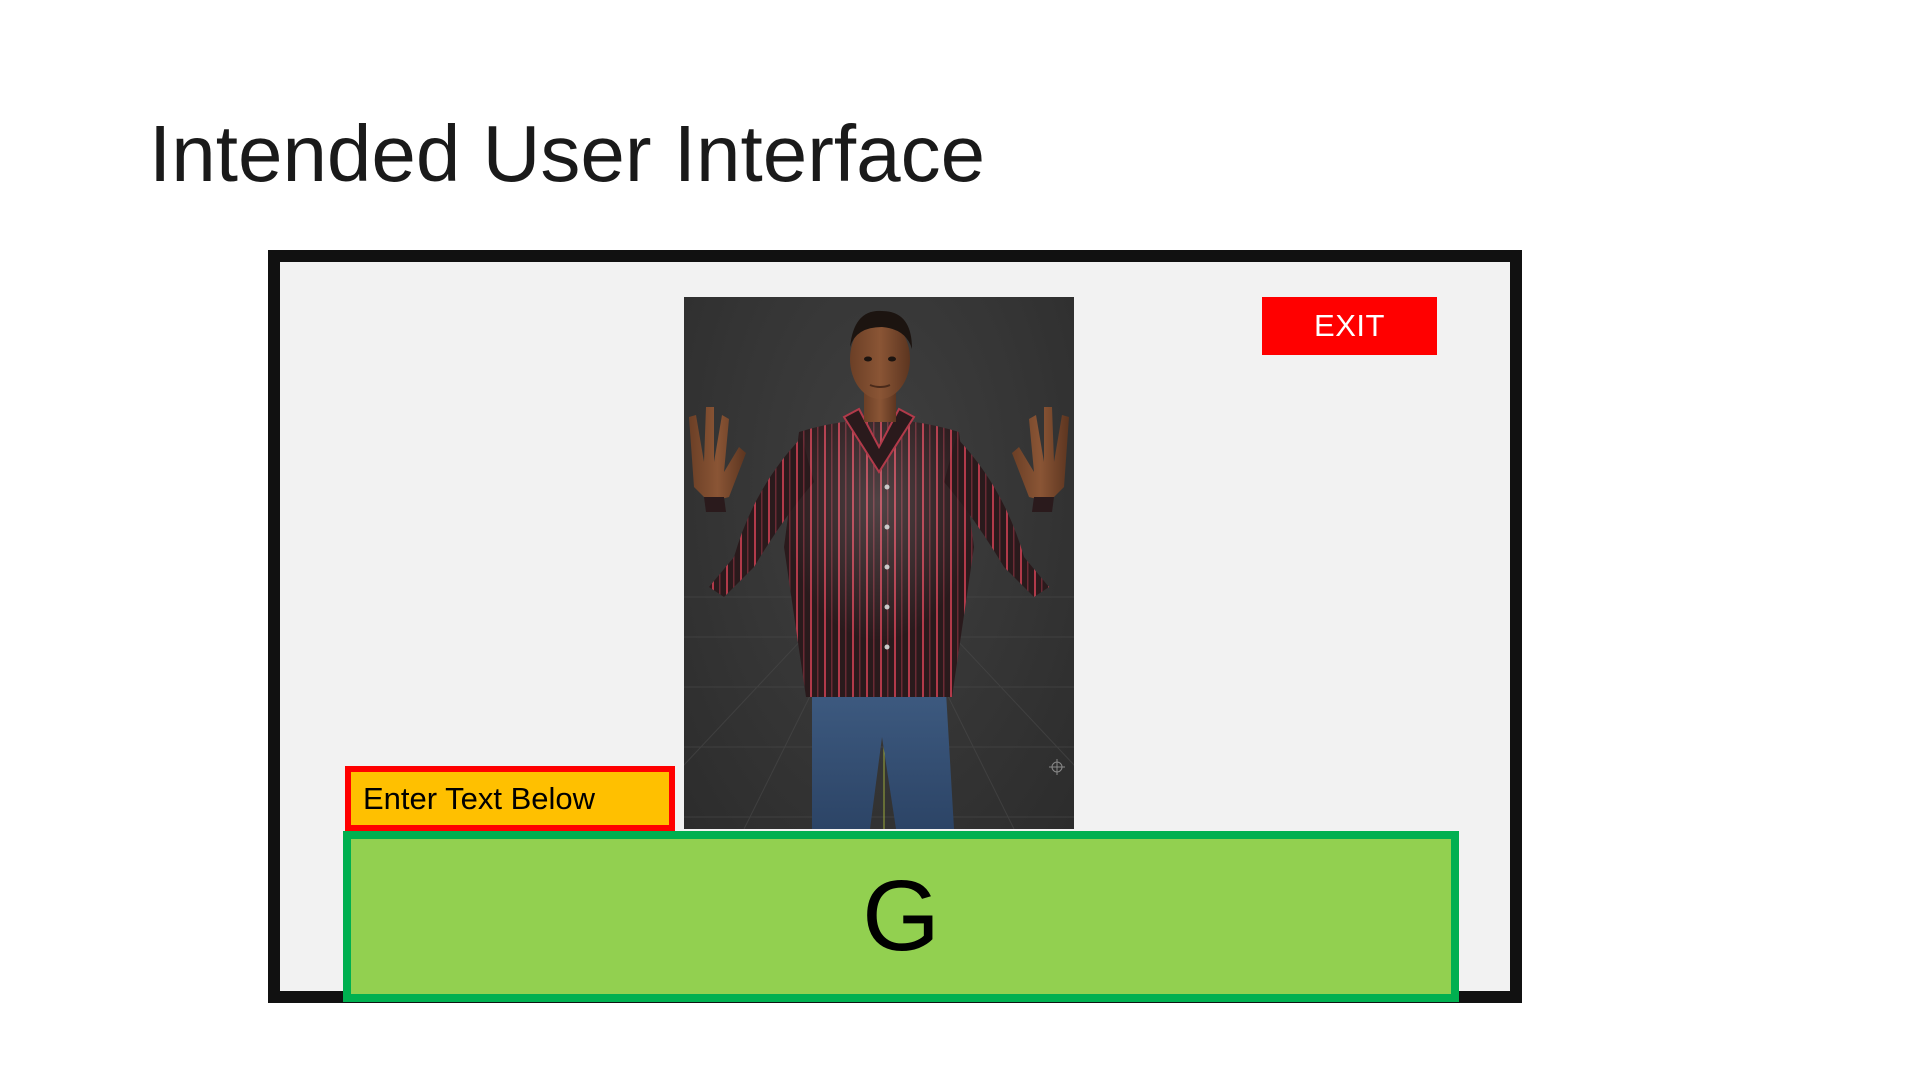 The image size is (1920, 1080). I want to click on text-input-field: G, so click(901, 916).